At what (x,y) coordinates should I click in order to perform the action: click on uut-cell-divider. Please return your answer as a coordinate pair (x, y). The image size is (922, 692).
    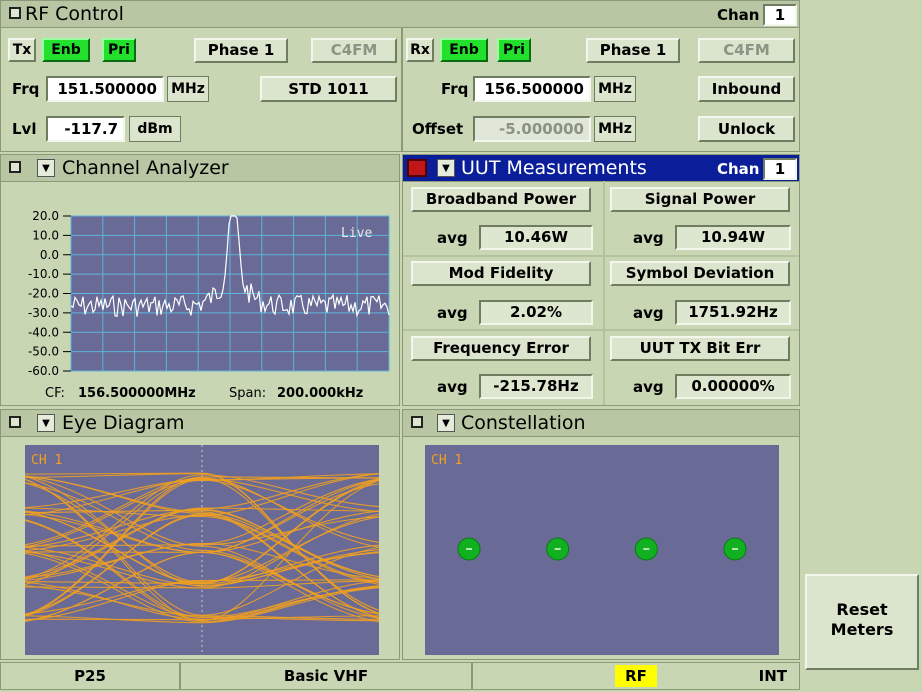
    Looking at the image, I should click on (604, 293).